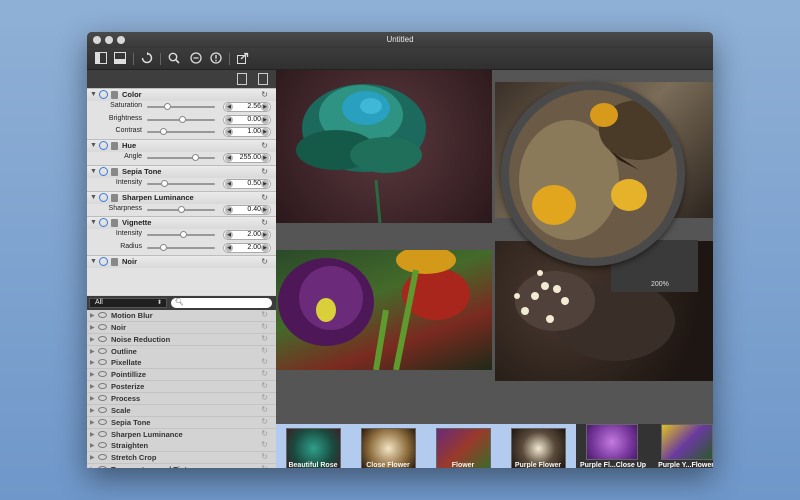 Image resolution: width=800 pixels, height=500 pixels. Describe the element at coordinates (242, 79) in the screenshot. I see `add-preset-icon` at that location.